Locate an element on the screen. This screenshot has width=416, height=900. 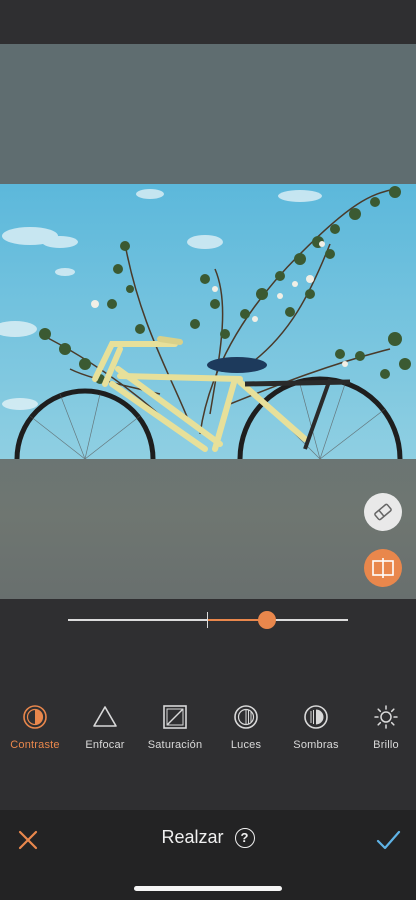
home-indicator is located at coordinates (208, 888).